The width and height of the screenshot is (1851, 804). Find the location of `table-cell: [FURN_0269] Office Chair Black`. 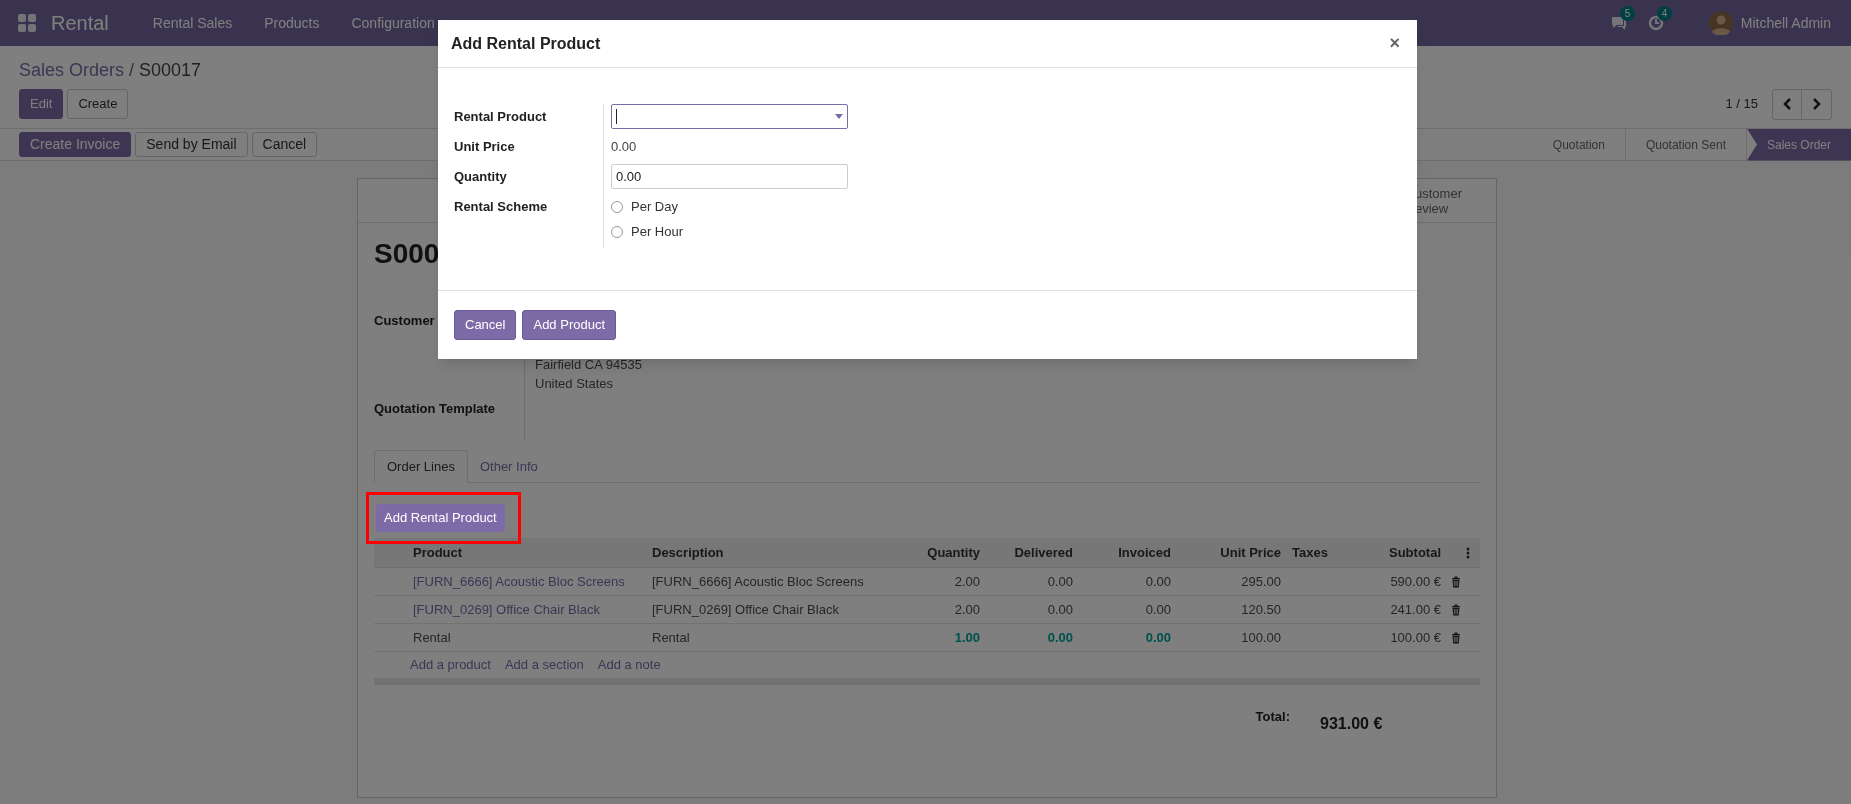

table-cell: [FURN_0269] Office Chair Black is located at coordinates (529, 609).